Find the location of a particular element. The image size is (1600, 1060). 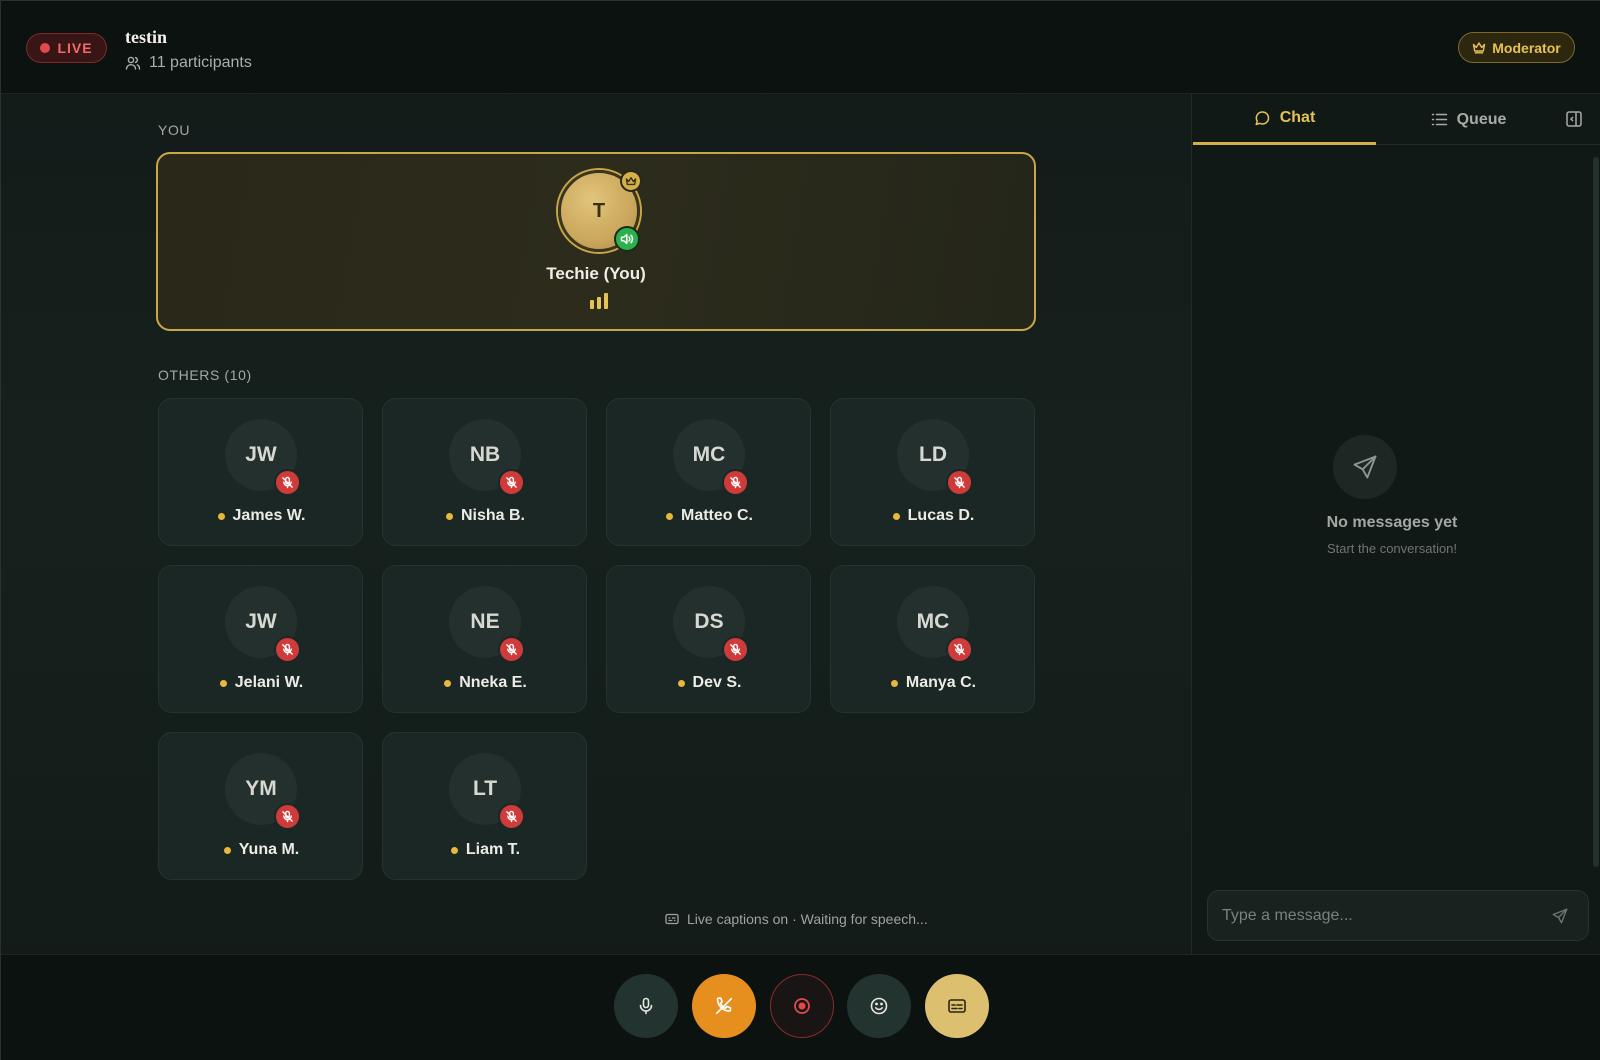

speaking-volume-icon is located at coordinates (627, 239).